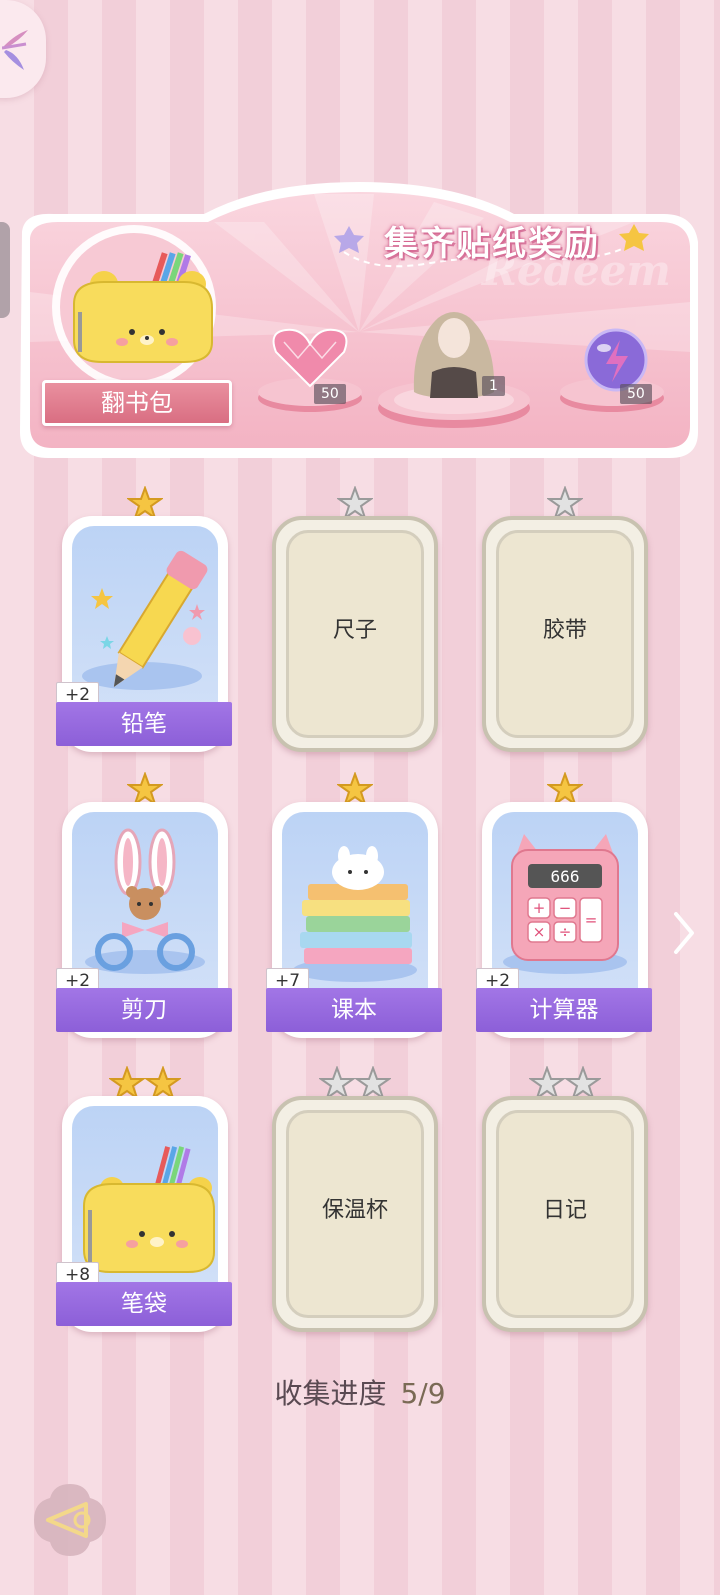 The image size is (720, 1595). I want to click on sticker-card-tape-locked: 胶带, so click(565, 619).